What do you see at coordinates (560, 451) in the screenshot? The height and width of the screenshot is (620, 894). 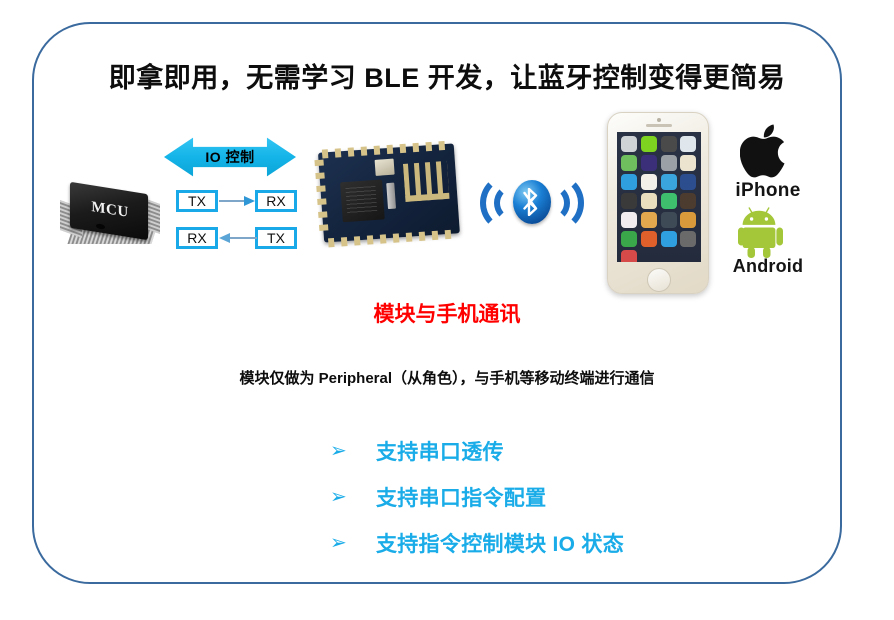 I see `list-item: ➢ 支持串口透传` at bounding box center [560, 451].